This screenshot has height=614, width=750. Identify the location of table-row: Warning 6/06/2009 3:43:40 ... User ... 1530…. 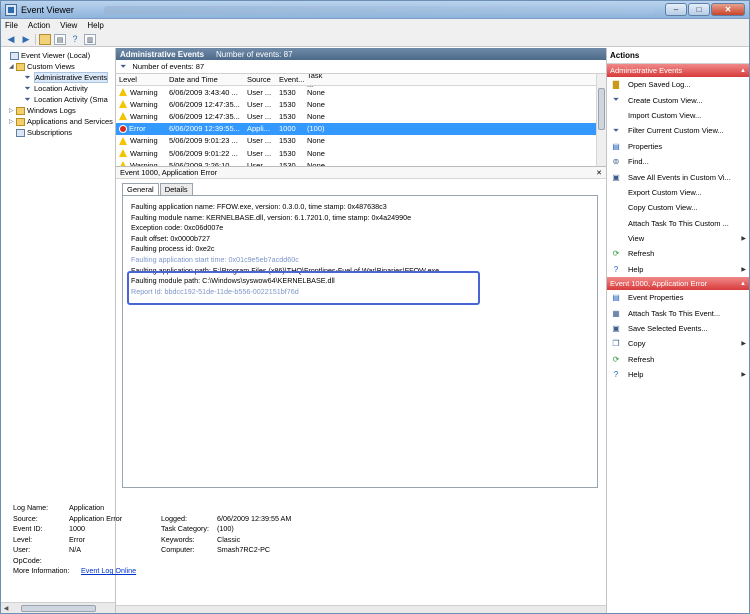
(361, 92).